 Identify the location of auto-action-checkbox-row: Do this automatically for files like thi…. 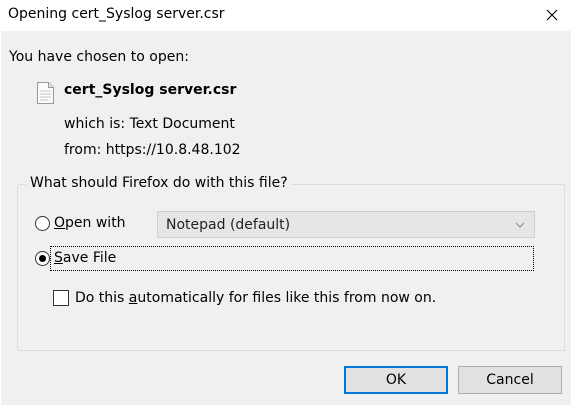
(244, 298).